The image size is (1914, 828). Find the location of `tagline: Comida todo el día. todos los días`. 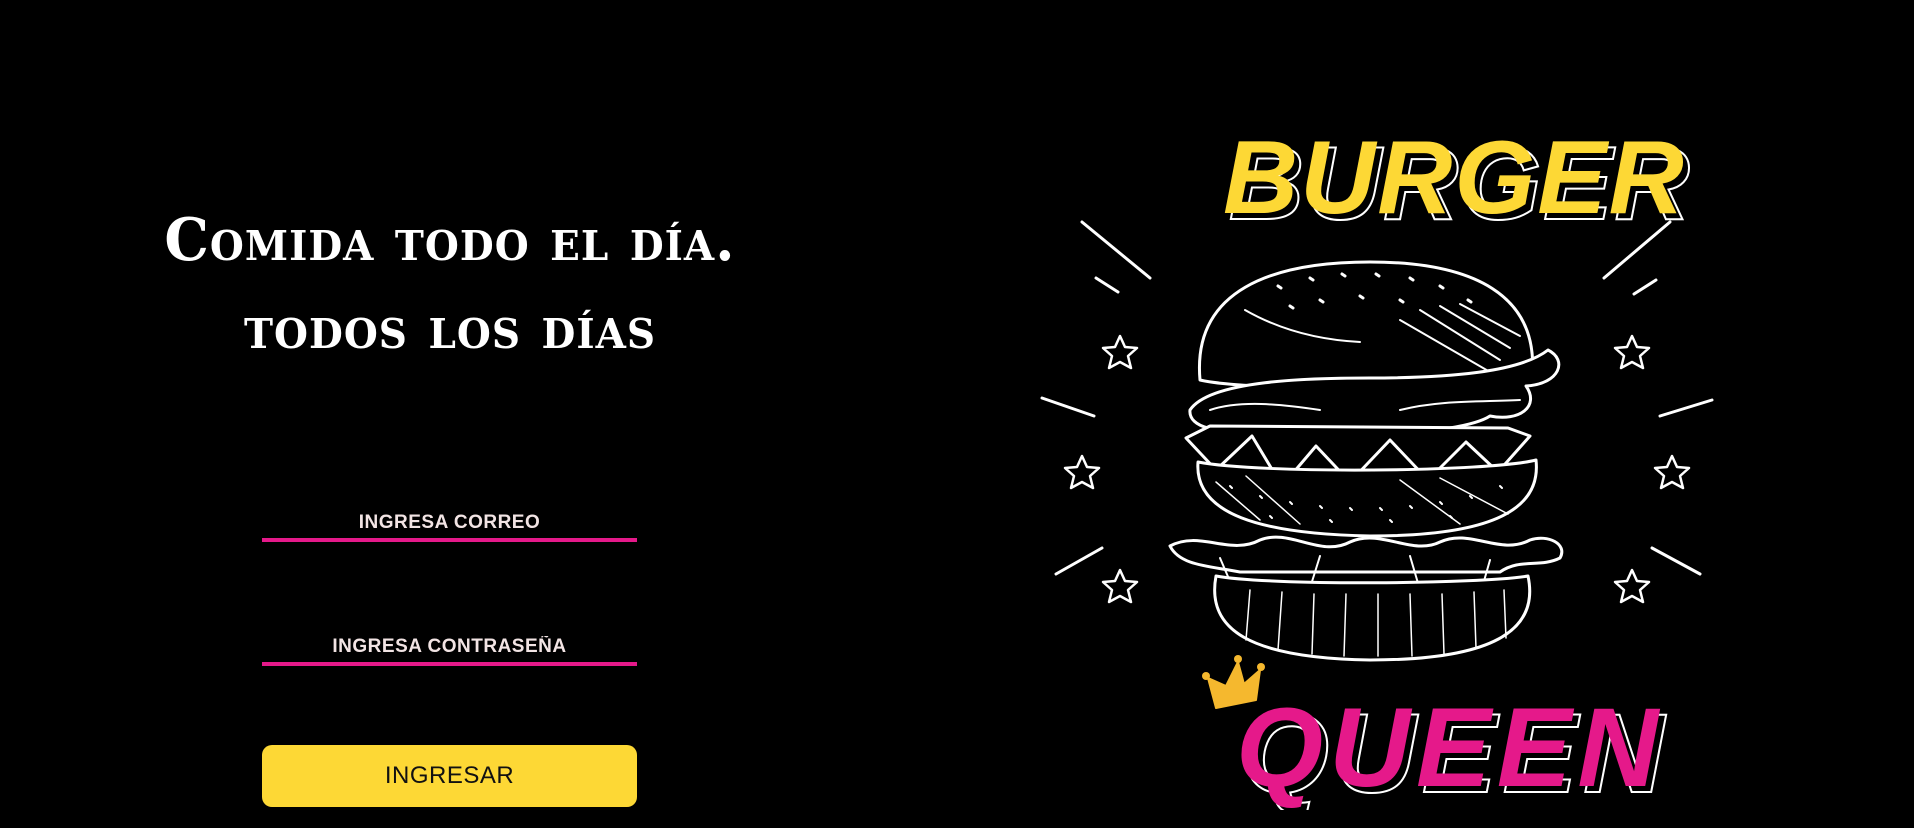

tagline: Comida todo el día. todos los días is located at coordinates (450, 284).